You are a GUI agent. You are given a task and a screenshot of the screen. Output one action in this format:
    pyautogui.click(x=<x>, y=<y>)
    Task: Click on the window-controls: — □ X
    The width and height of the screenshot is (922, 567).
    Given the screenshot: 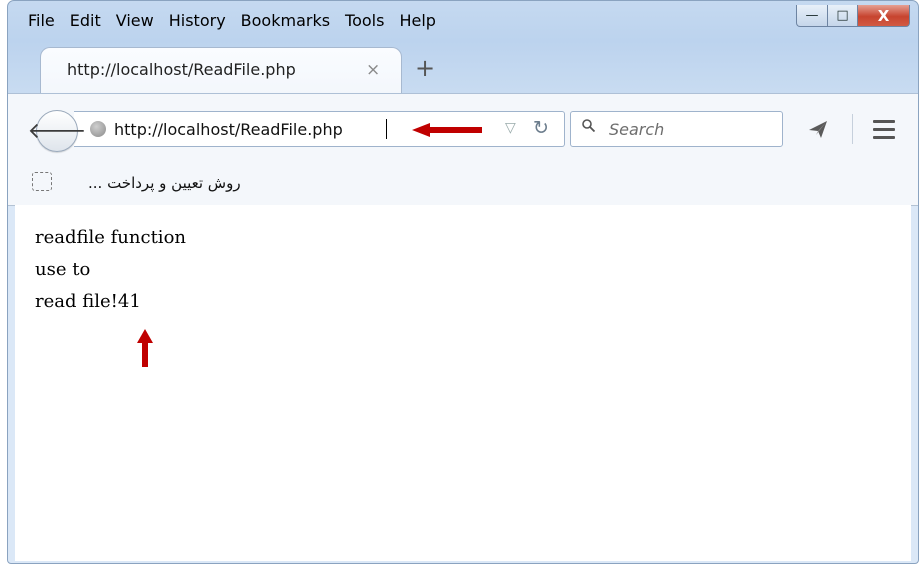 What is the action you would take?
    pyautogui.click(x=853, y=16)
    